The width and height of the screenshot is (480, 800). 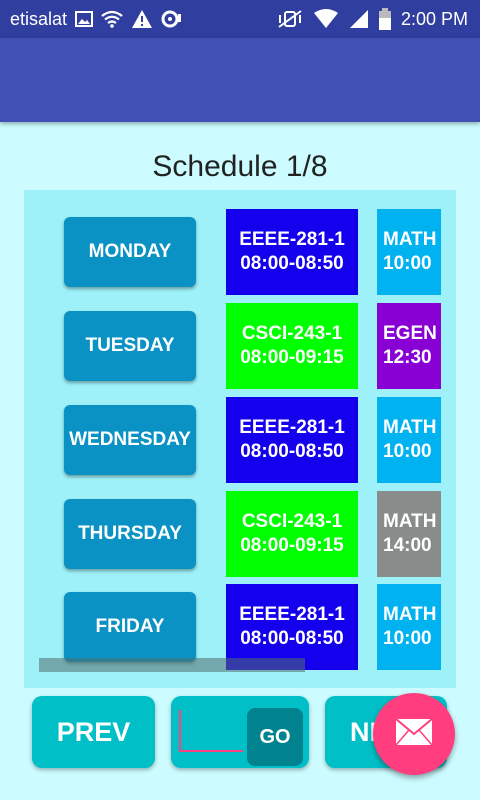 I want to click on warning-icon, so click(x=142, y=19).